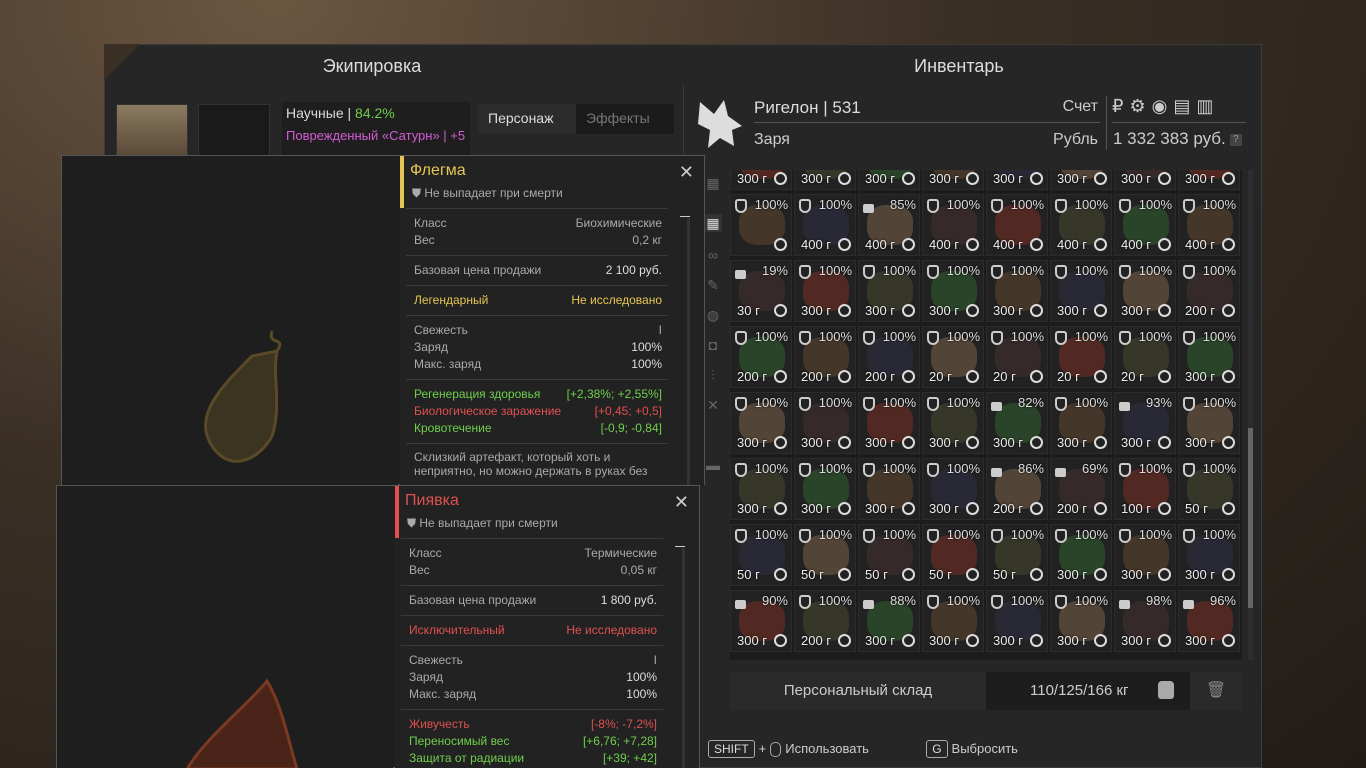 The image size is (1366, 768). I want to click on inventory-cell: 69% 200 г, so click(1081, 489).